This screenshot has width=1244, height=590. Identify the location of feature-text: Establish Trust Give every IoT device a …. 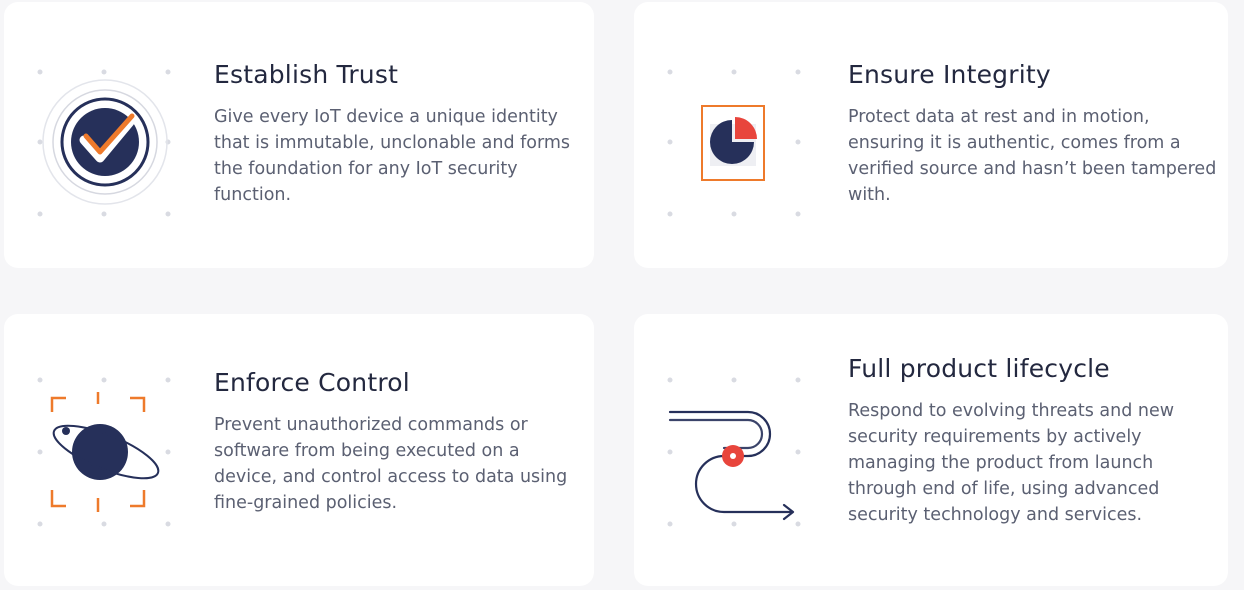
(399, 133).